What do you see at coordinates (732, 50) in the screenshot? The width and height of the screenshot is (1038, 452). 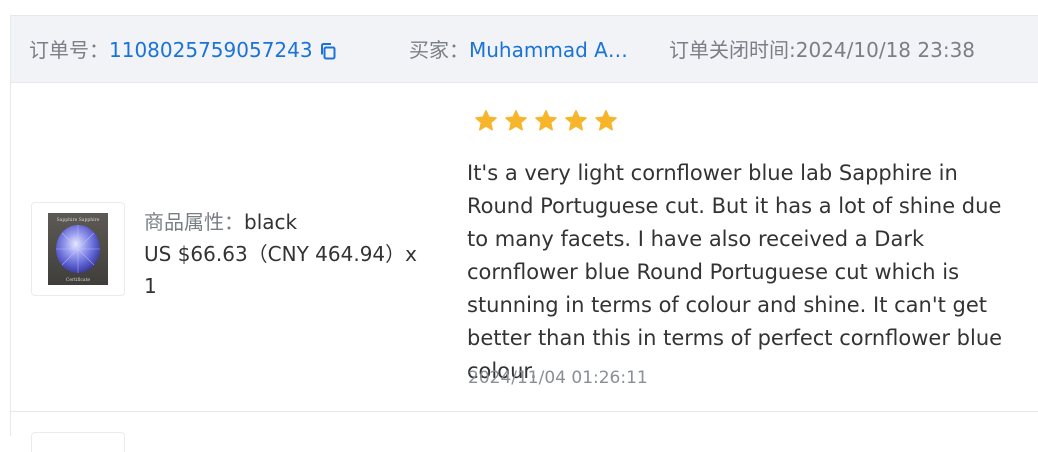 I see `close-time-label: 订单关闭时间:` at bounding box center [732, 50].